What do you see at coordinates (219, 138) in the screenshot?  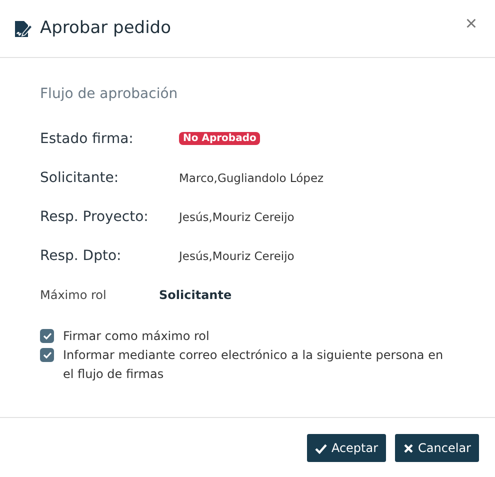 I see `status-badge: No Aprobado` at bounding box center [219, 138].